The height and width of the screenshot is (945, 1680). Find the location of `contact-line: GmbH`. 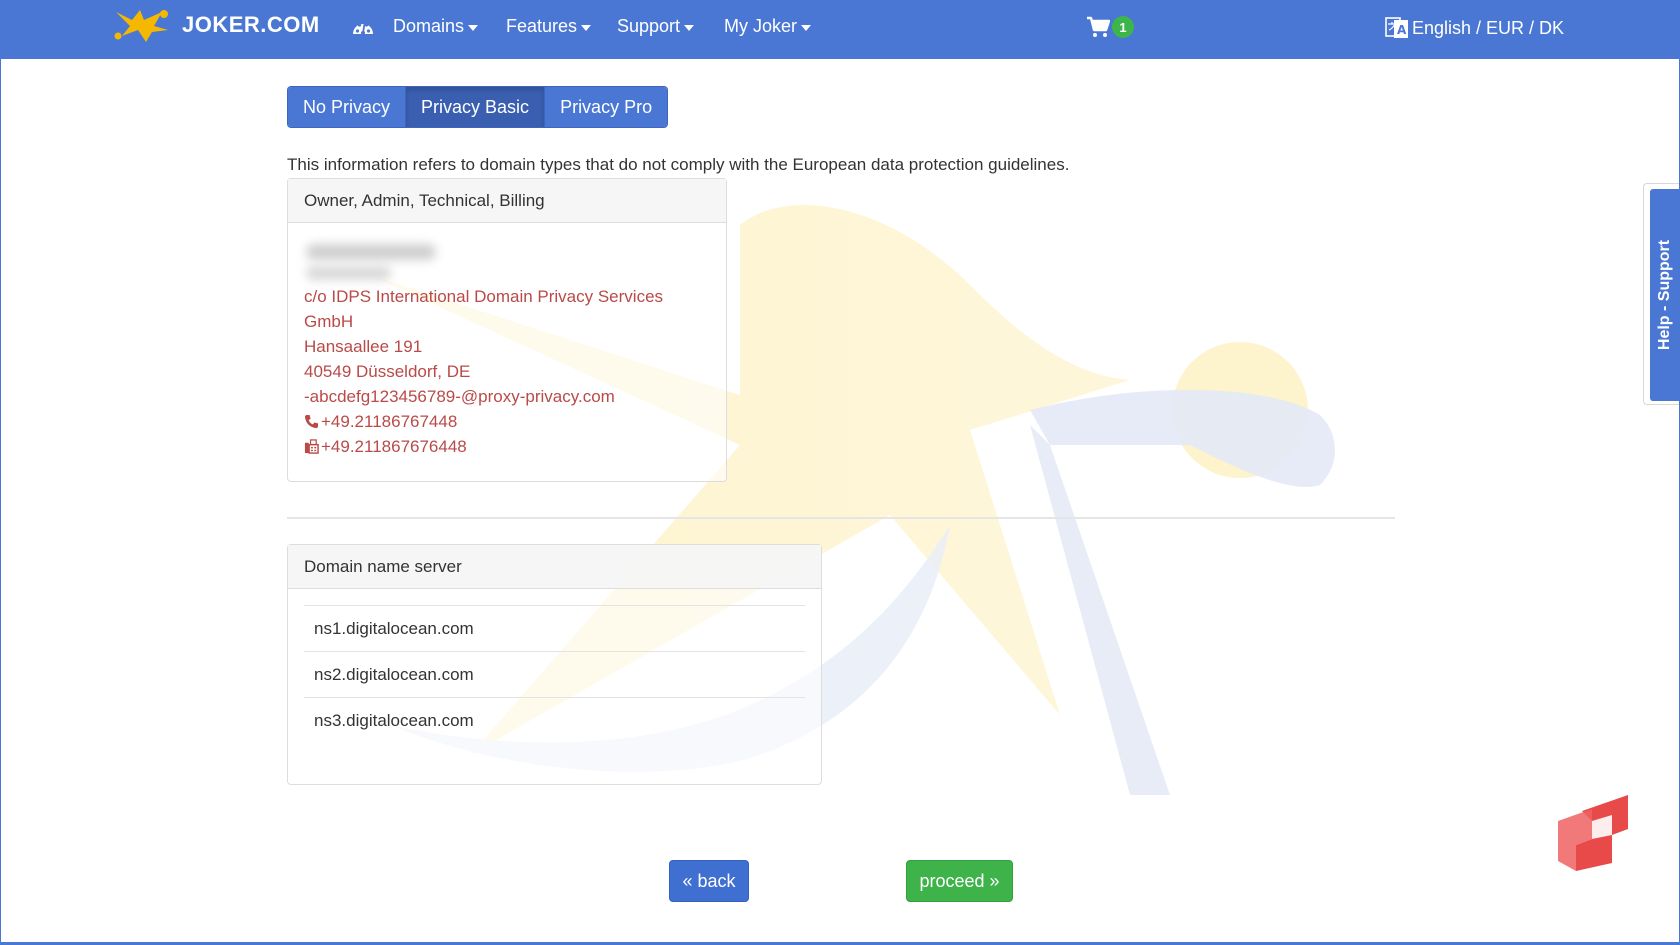

contact-line: GmbH is located at coordinates (329, 321).